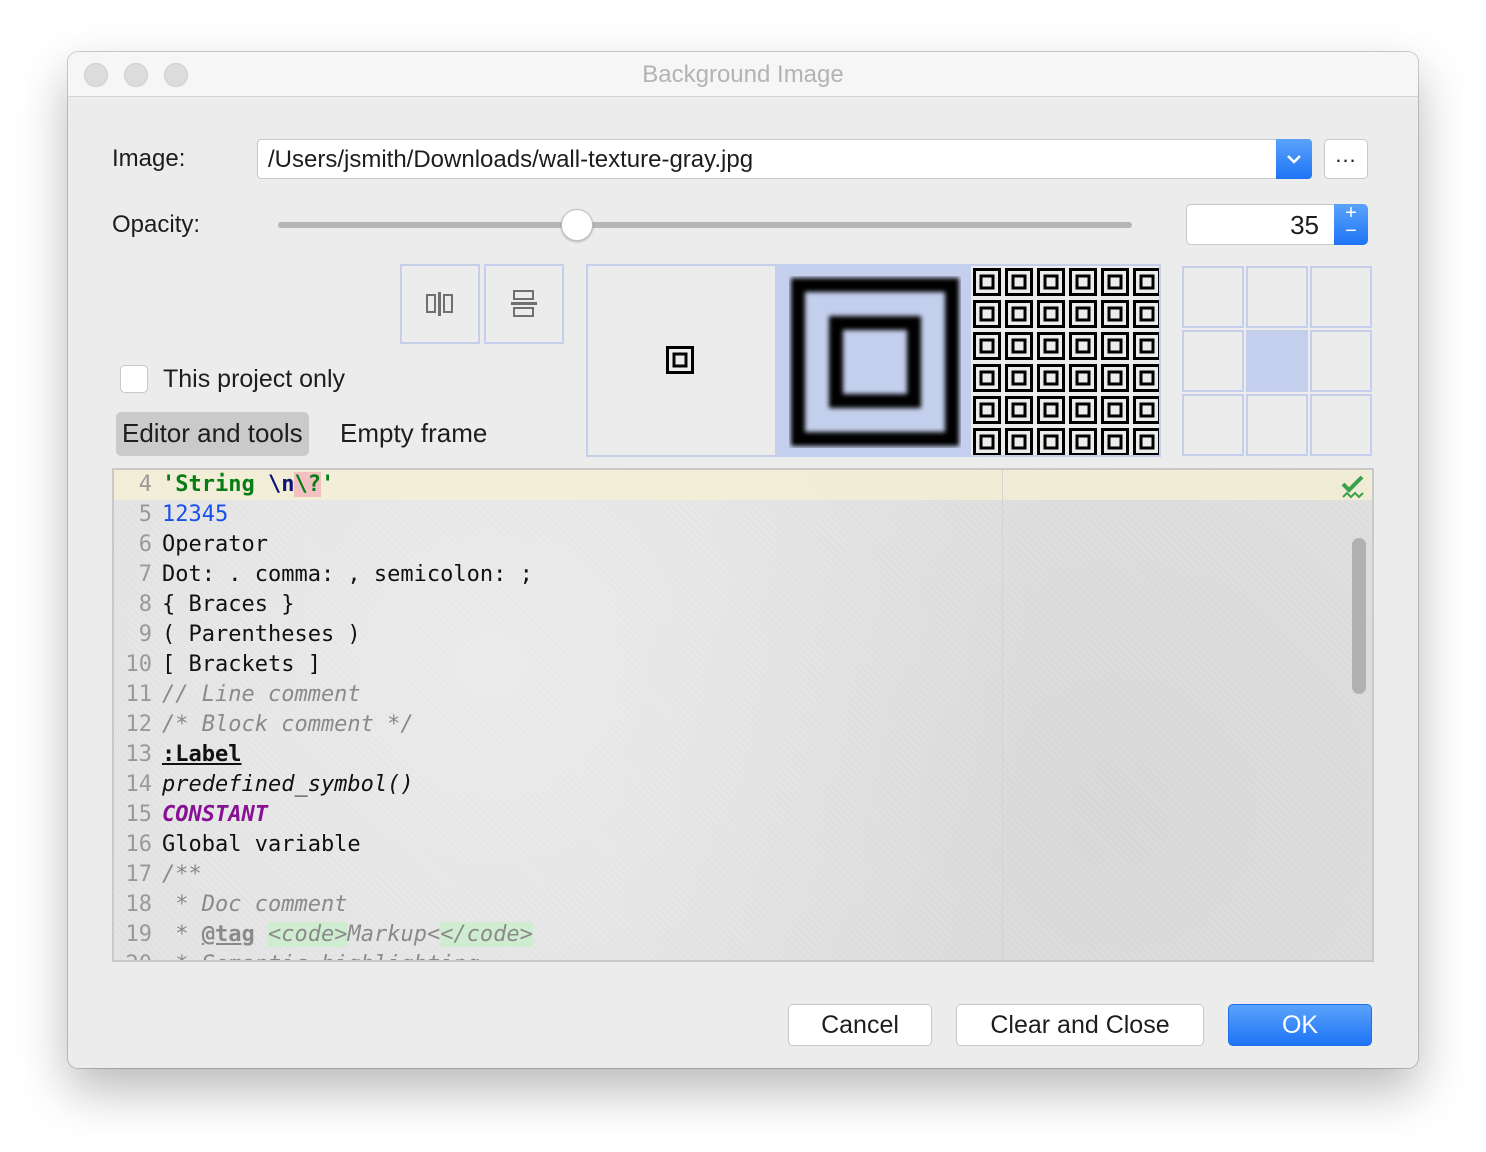  I want to click on opacity-slider, so click(705, 225).